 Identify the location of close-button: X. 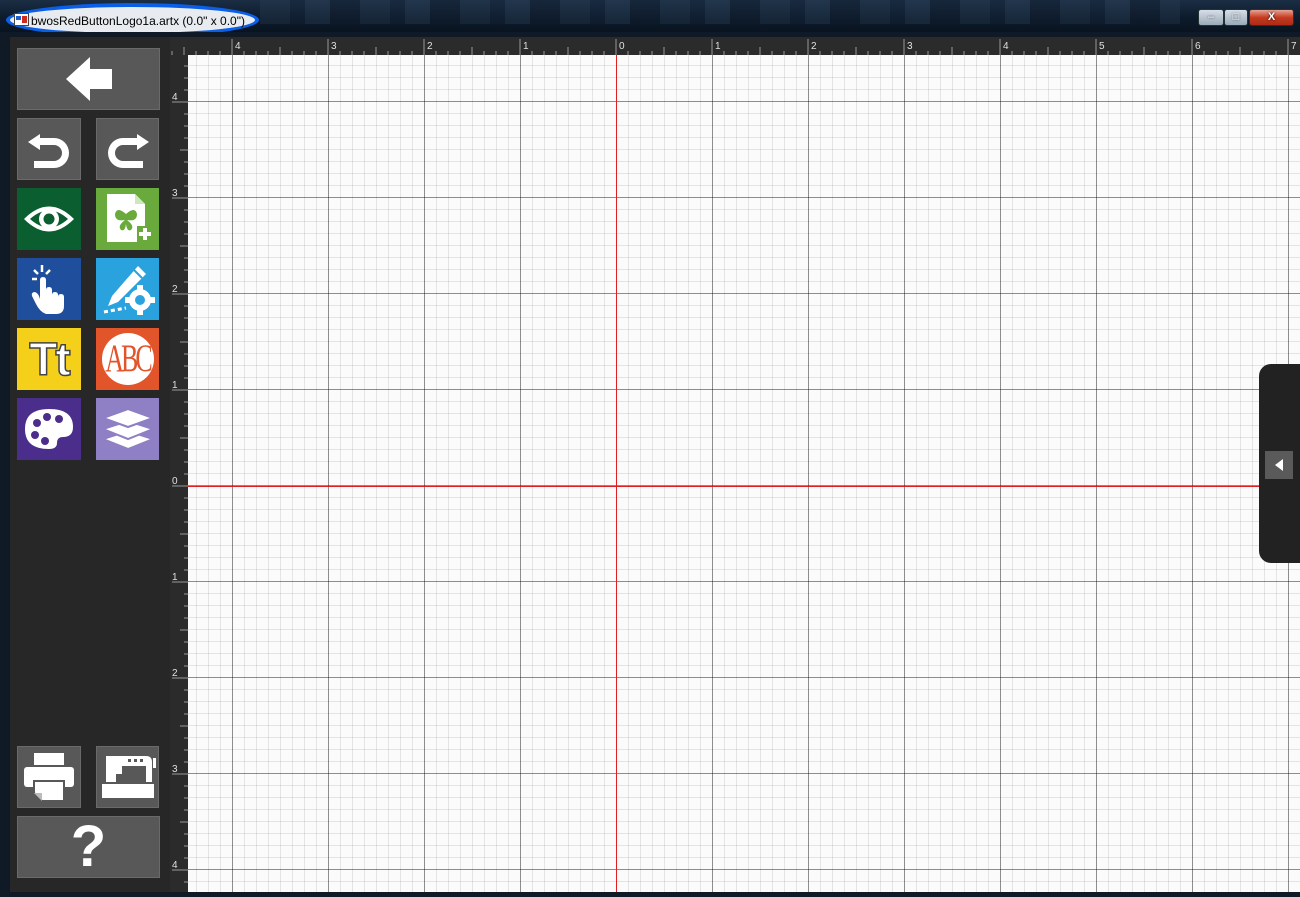
(1271, 17).